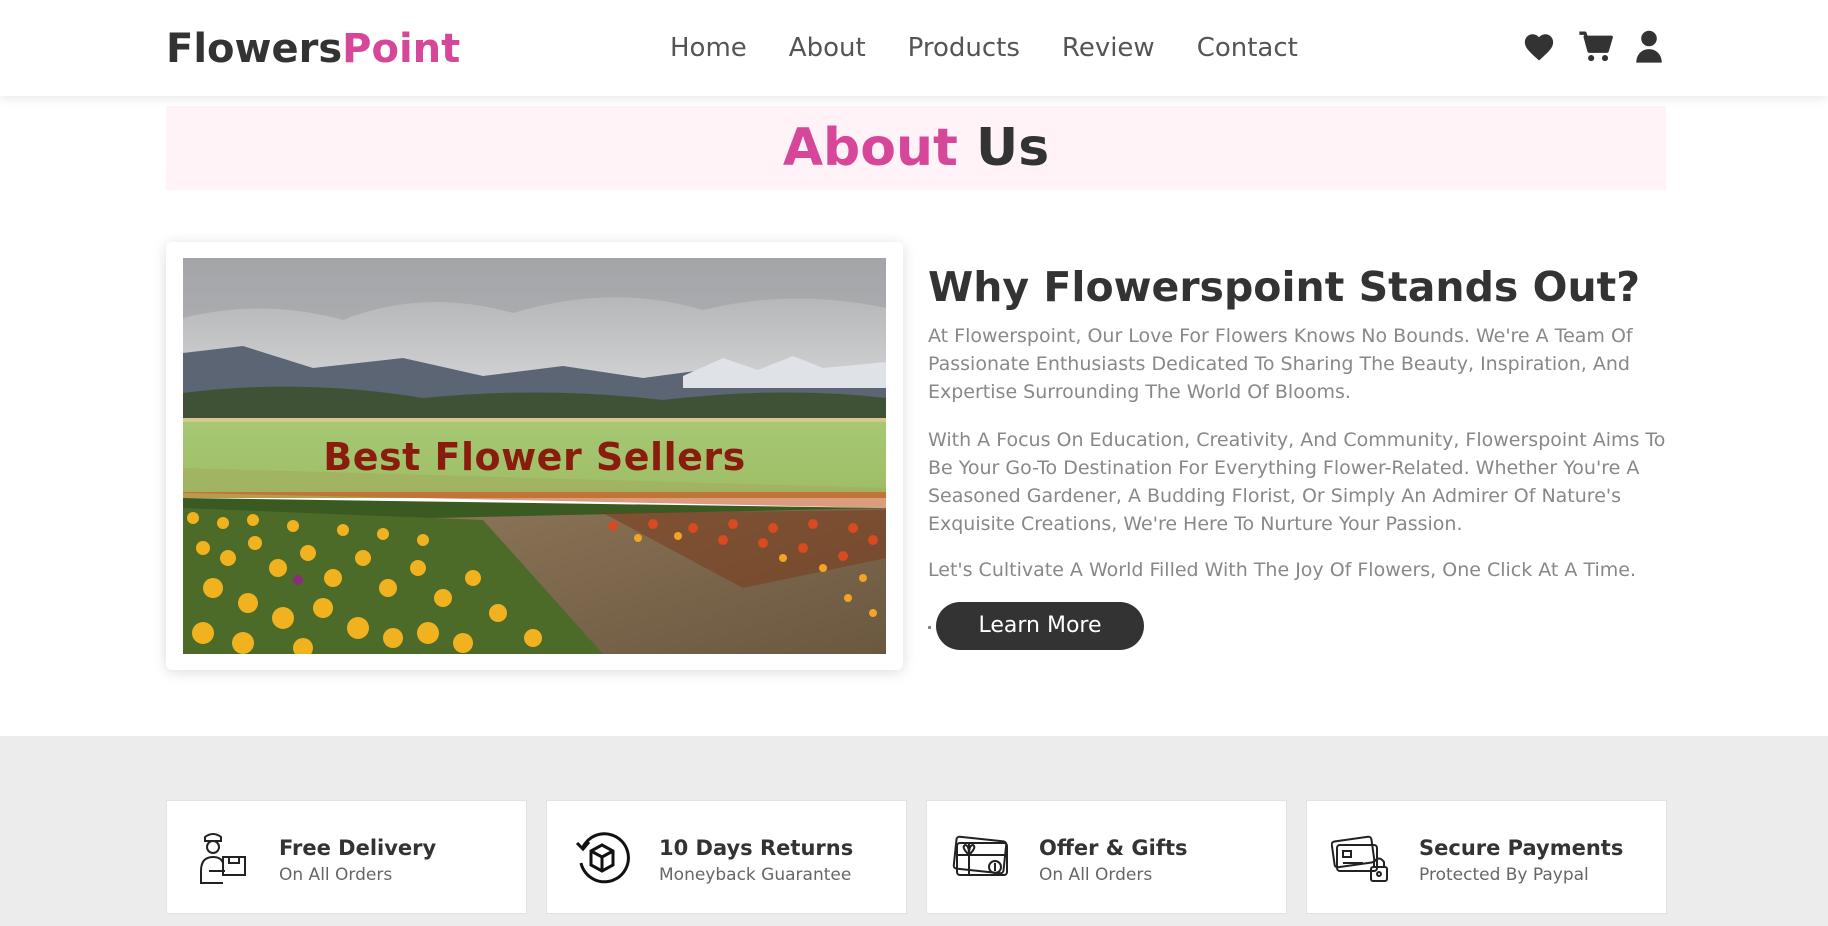 Image resolution: width=1828 pixels, height=926 pixels. I want to click on nav-home: Home, so click(708, 48).